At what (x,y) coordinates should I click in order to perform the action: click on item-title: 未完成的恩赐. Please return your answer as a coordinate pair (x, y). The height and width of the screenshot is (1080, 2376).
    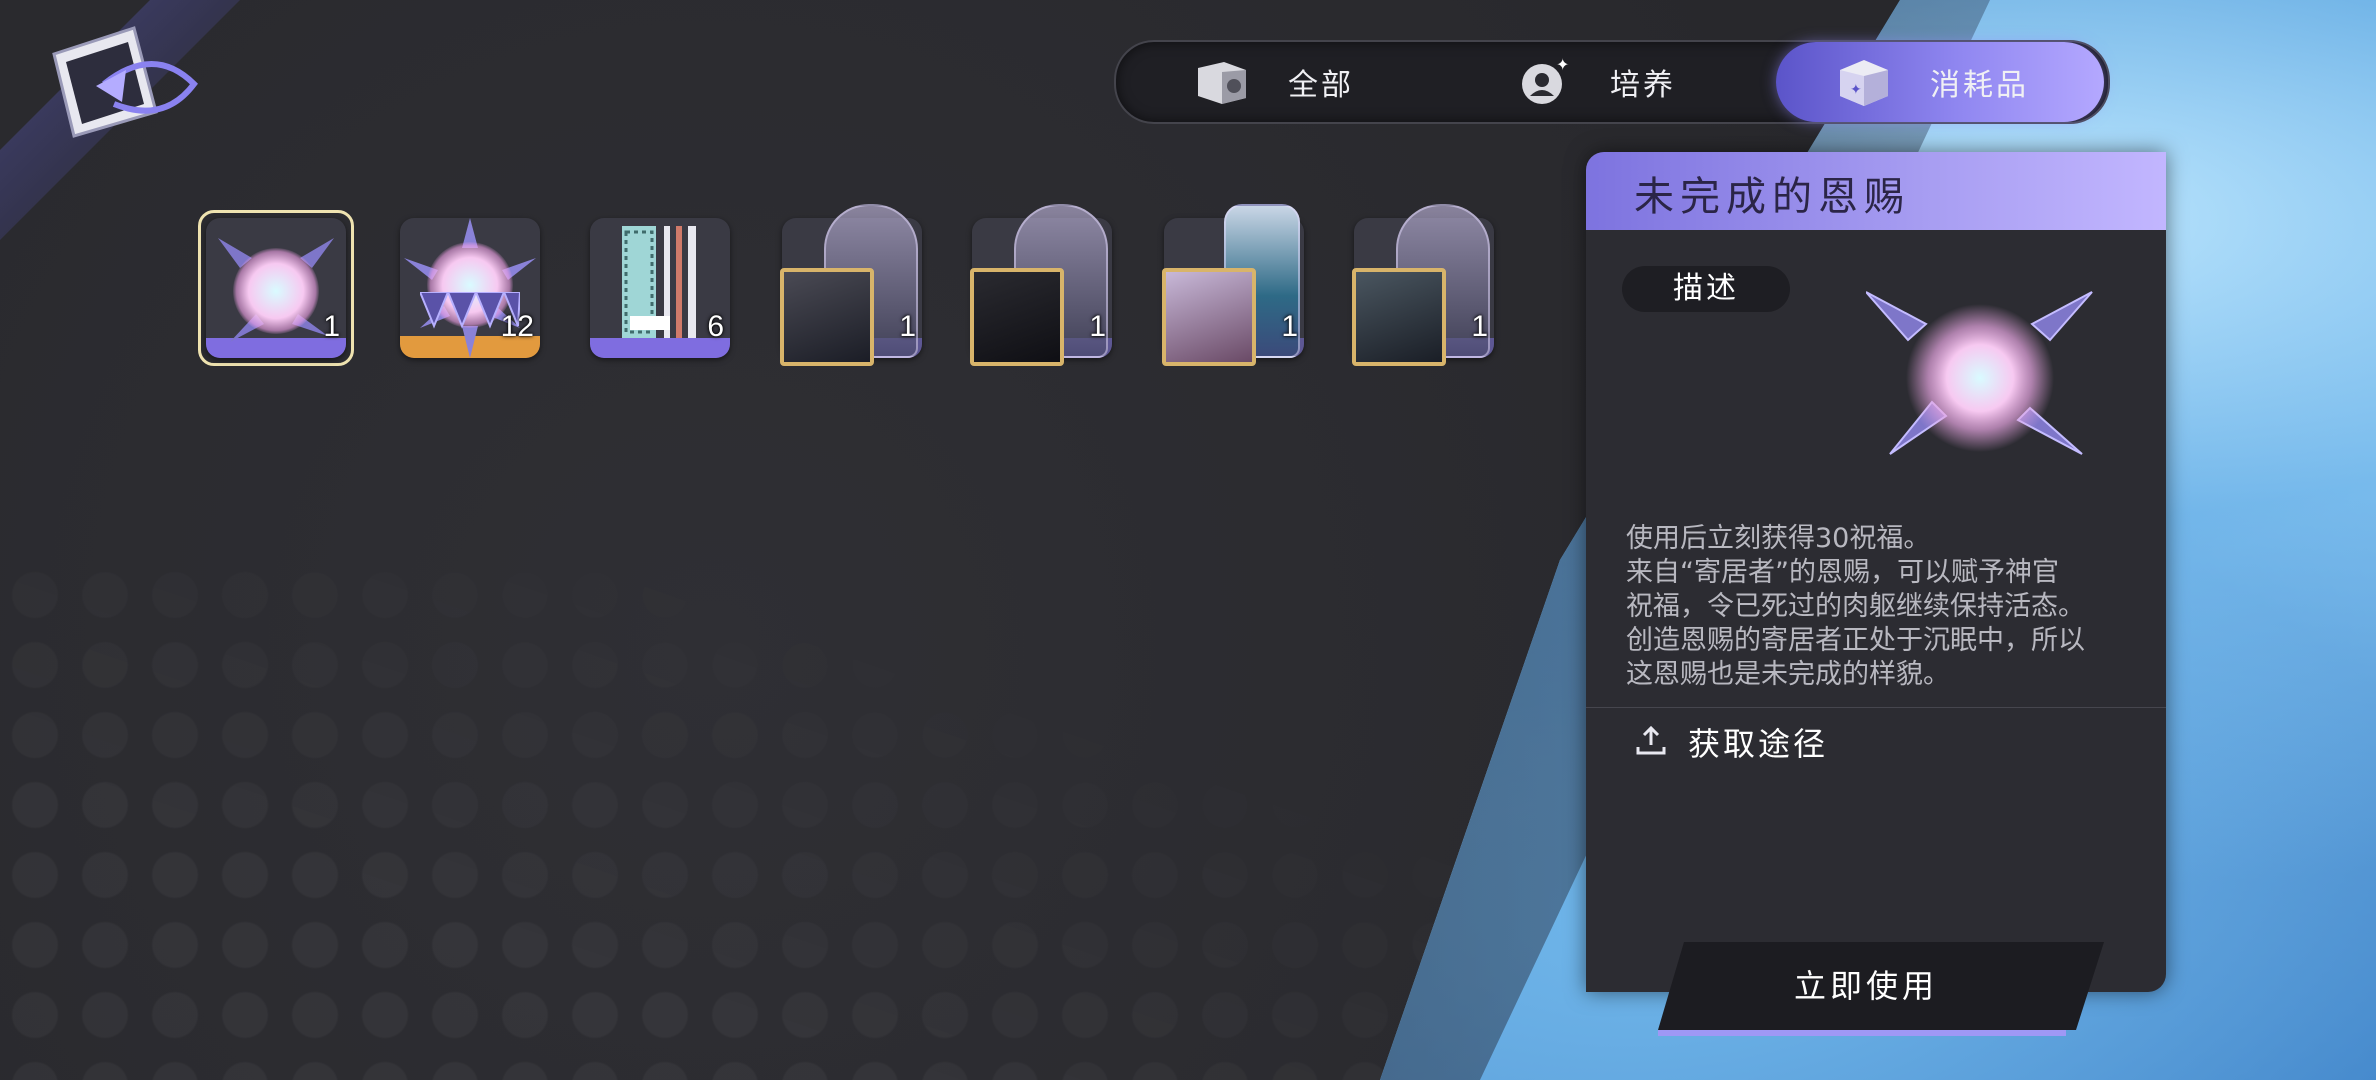
    Looking at the image, I should click on (1772, 197).